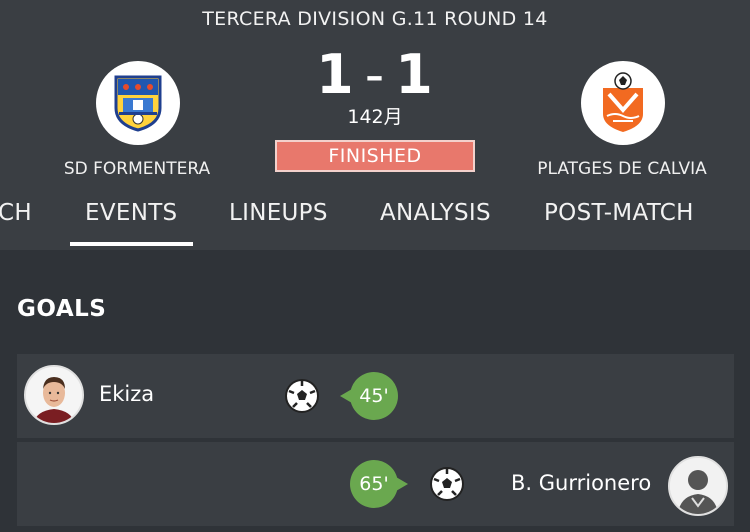  I want to click on tab-analysis: ANALYSIS, so click(435, 213).